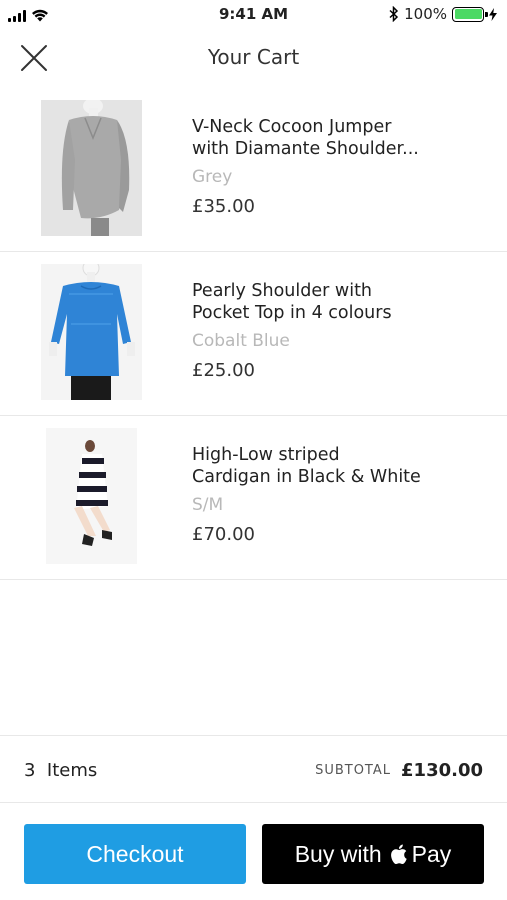  What do you see at coordinates (253, 15) in the screenshot?
I see `status-bar: 9:41 AM 100%` at bounding box center [253, 15].